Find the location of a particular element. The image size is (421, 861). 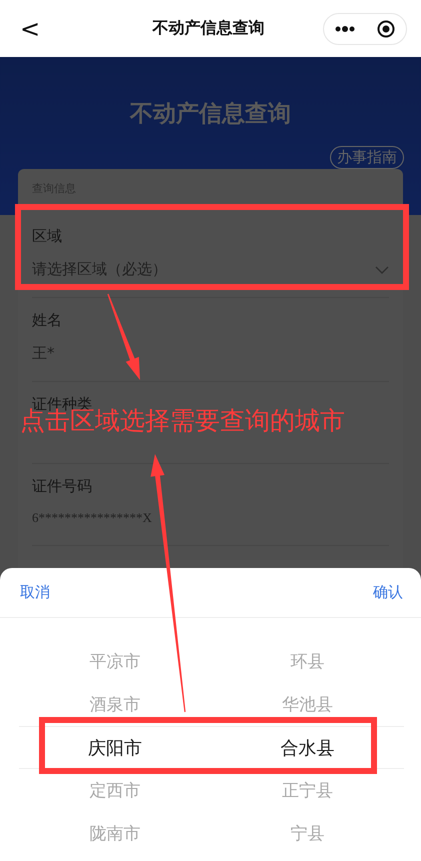

picker-option: 环县 is located at coordinates (307, 661).